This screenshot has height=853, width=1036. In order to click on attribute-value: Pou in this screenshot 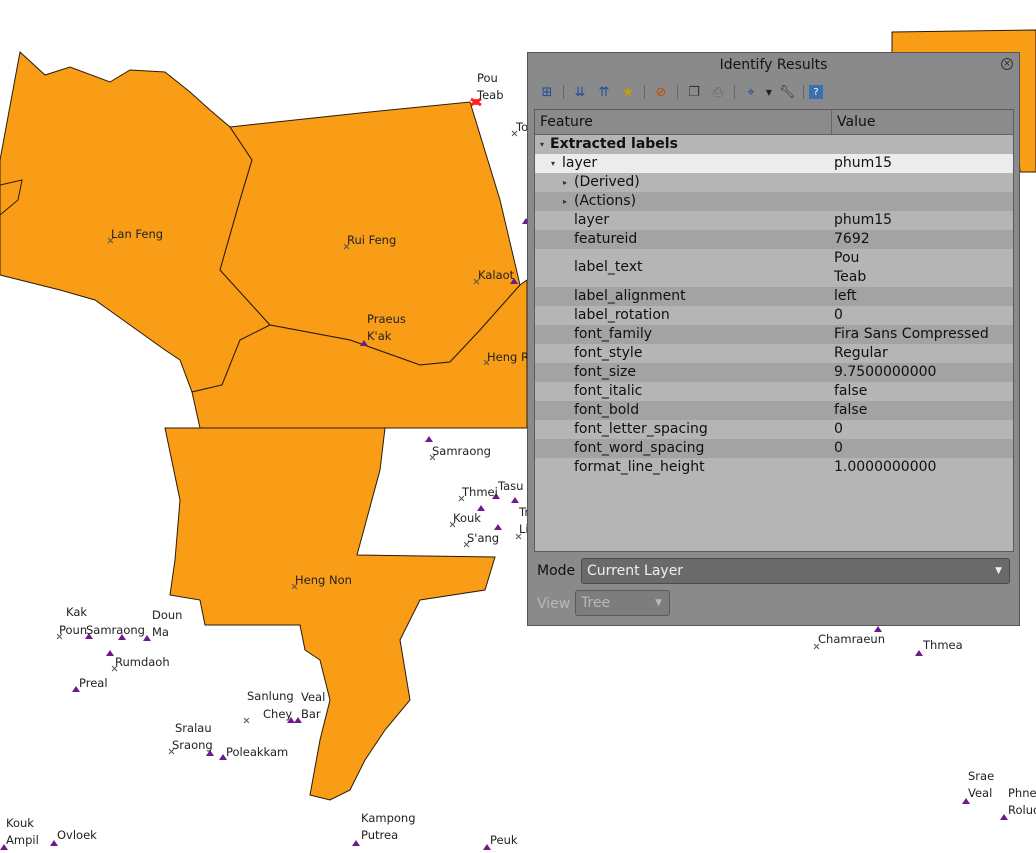, I will do `click(847, 258)`.